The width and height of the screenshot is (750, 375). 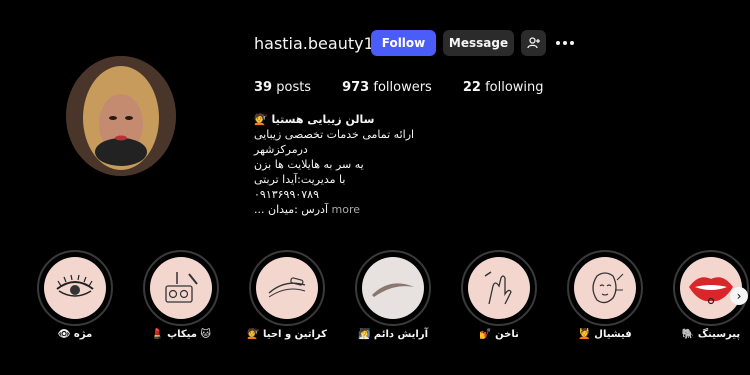 I want to click on following-stat: 22 following, so click(x=503, y=87).